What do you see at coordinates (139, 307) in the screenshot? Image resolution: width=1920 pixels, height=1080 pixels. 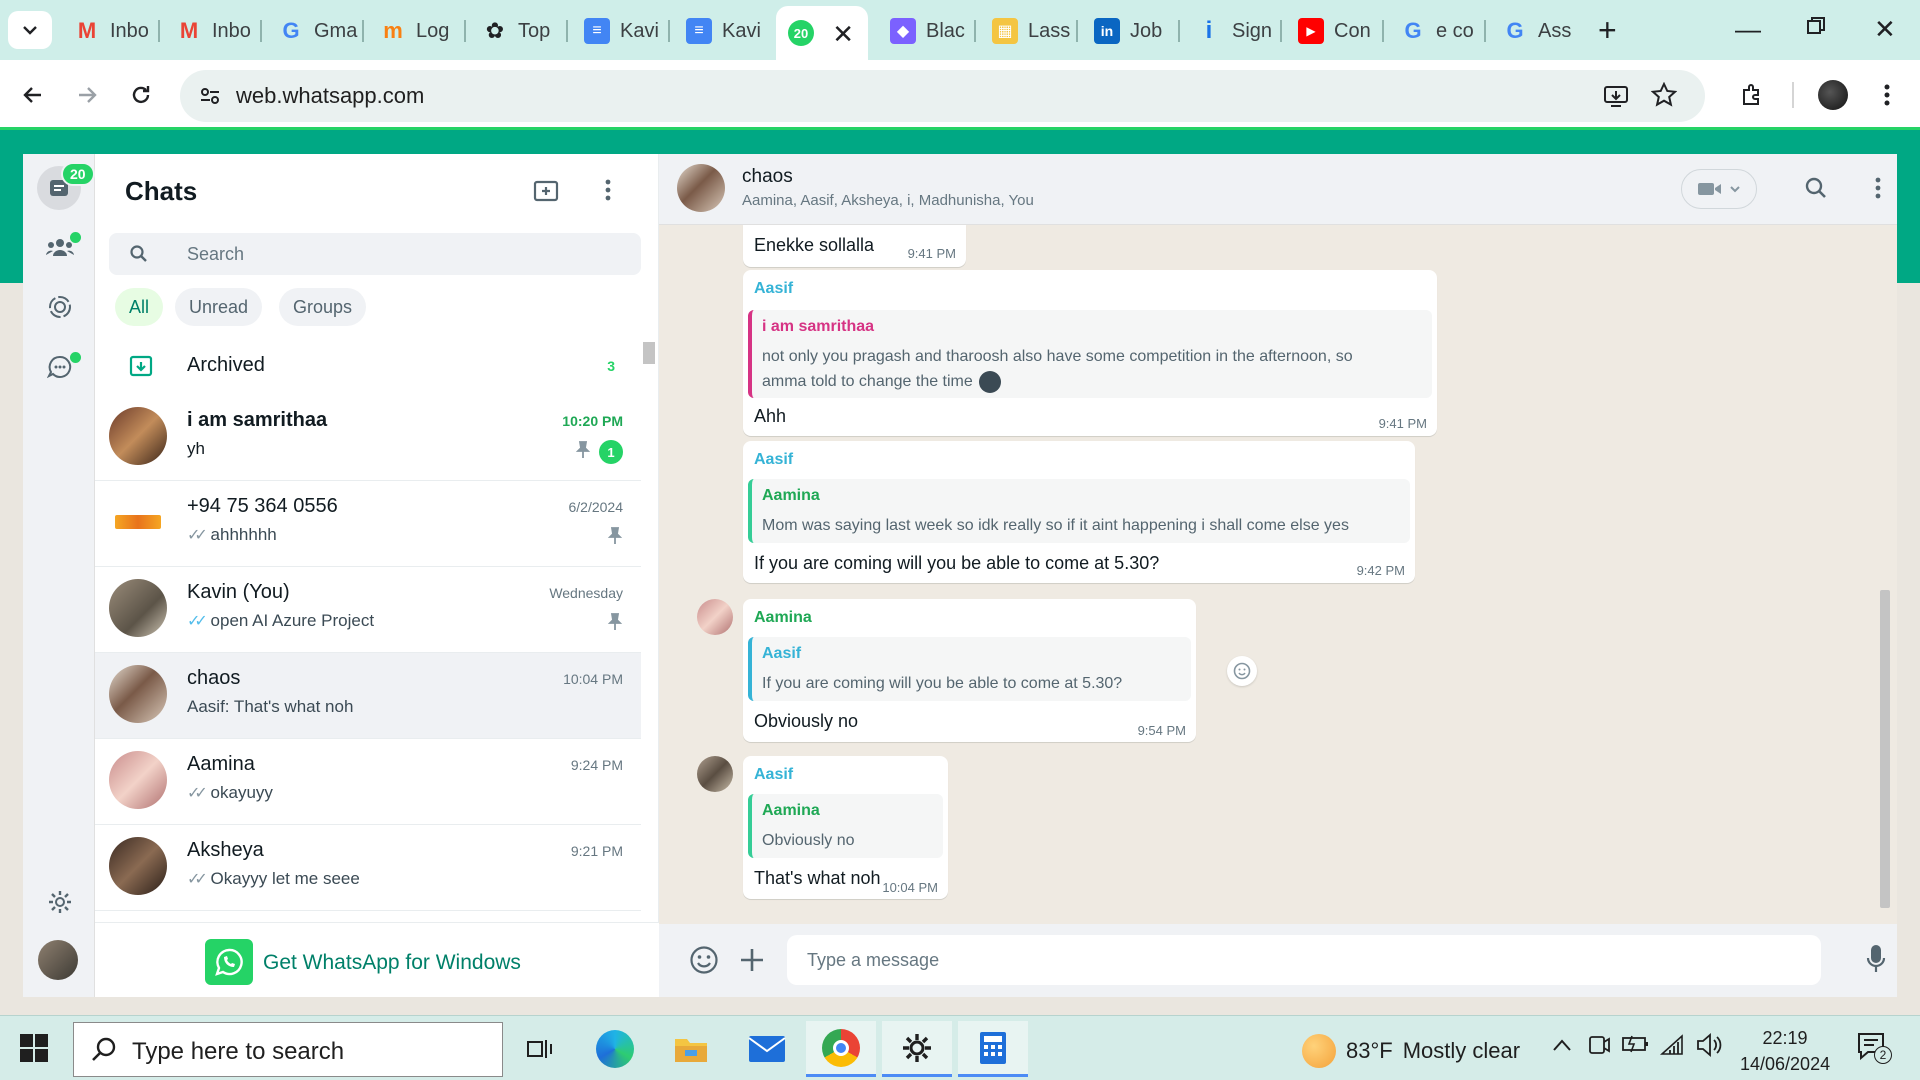 I see `filter-all: All` at bounding box center [139, 307].